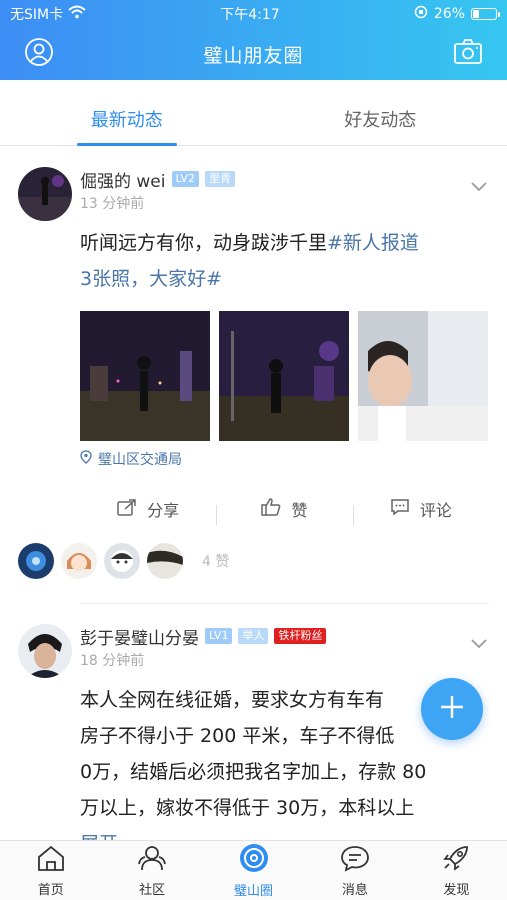  I want to click on circle-icon, so click(254, 860).